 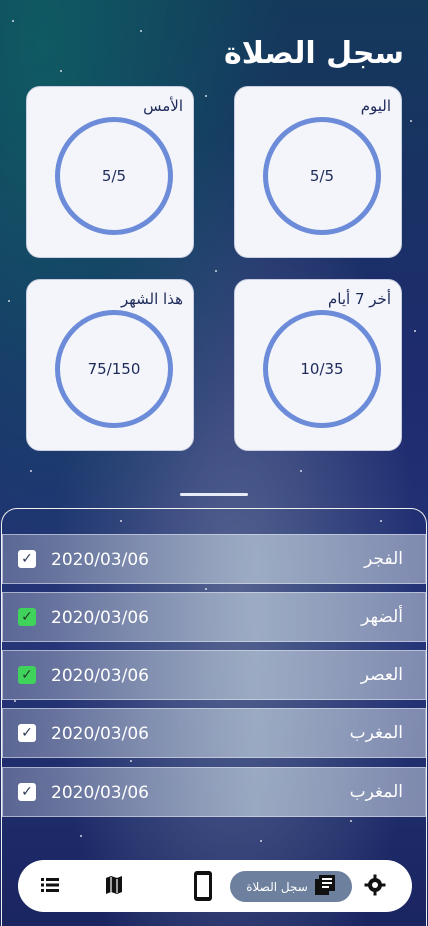 What do you see at coordinates (50, 886) in the screenshot?
I see `list-icon` at bounding box center [50, 886].